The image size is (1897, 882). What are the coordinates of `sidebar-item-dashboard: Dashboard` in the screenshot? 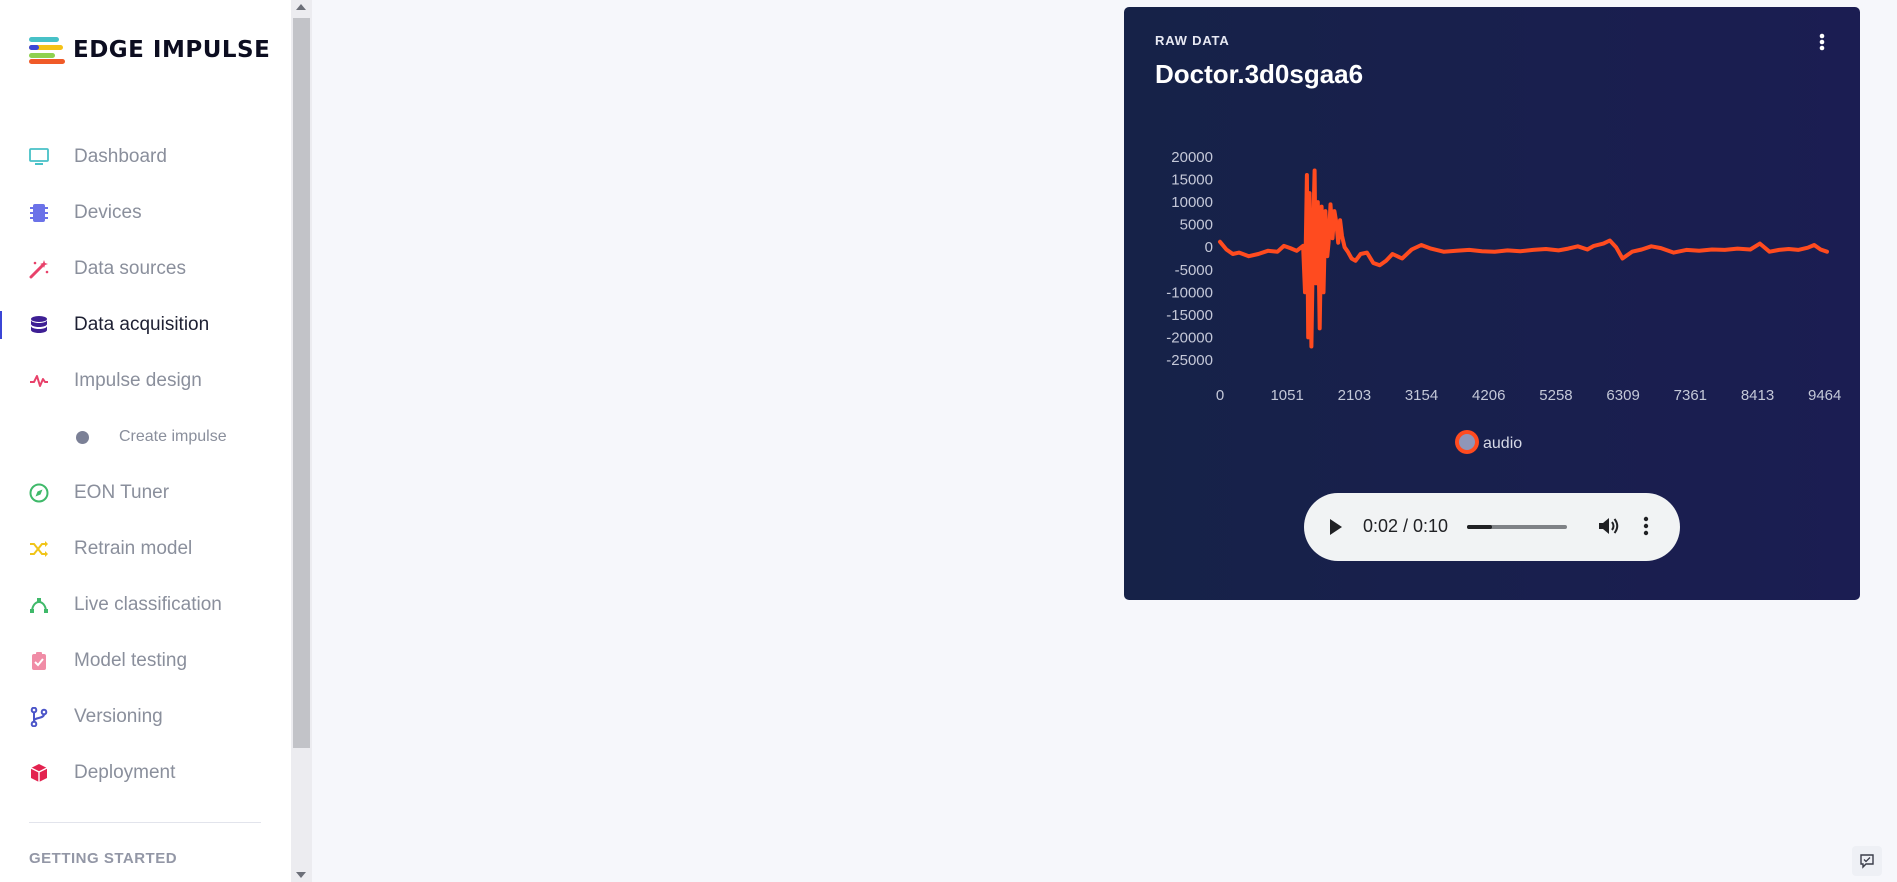 It's located at (145, 157).